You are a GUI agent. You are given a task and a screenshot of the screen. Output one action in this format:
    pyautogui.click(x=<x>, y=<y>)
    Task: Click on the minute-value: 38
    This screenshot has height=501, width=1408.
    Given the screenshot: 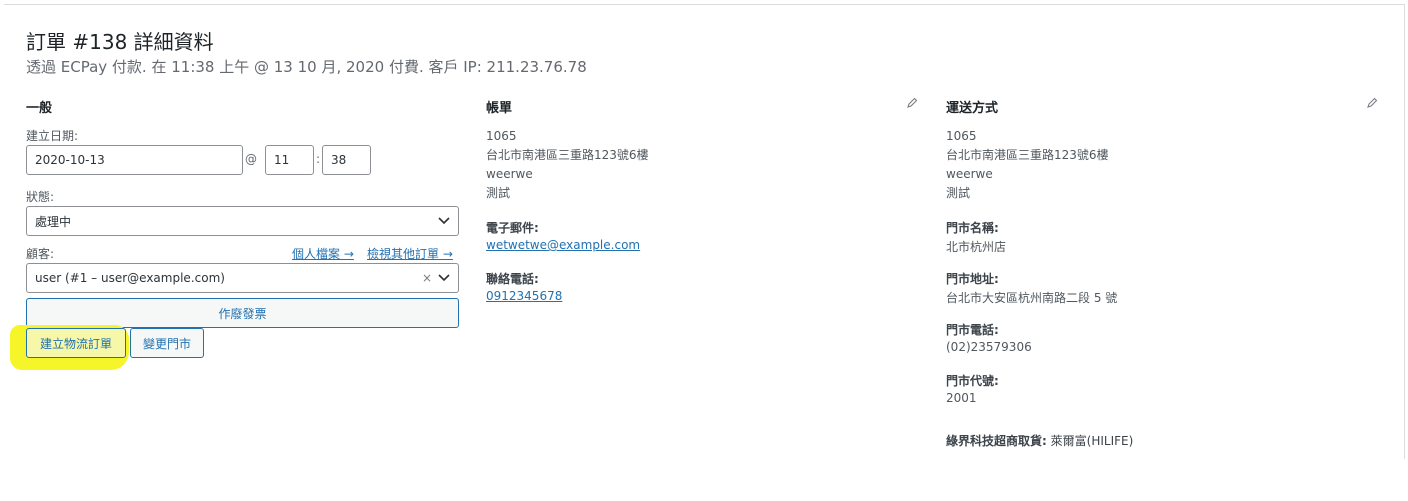 What is the action you would take?
    pyautogui.click(x=339, y=160)
    